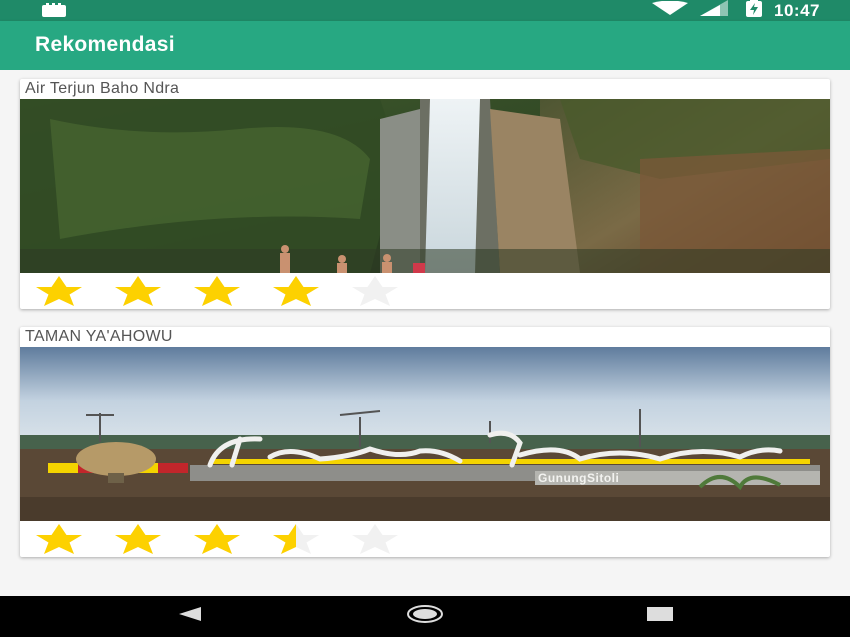  I want to click on battery-charging-icon, so click(754, 11).